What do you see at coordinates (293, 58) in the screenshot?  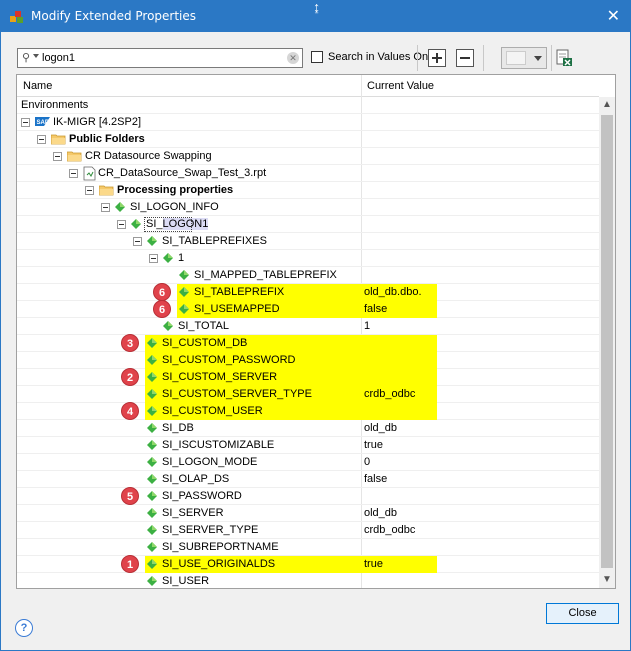 I see `clear-search-icon: ✕` at bounding box center [293, 58].